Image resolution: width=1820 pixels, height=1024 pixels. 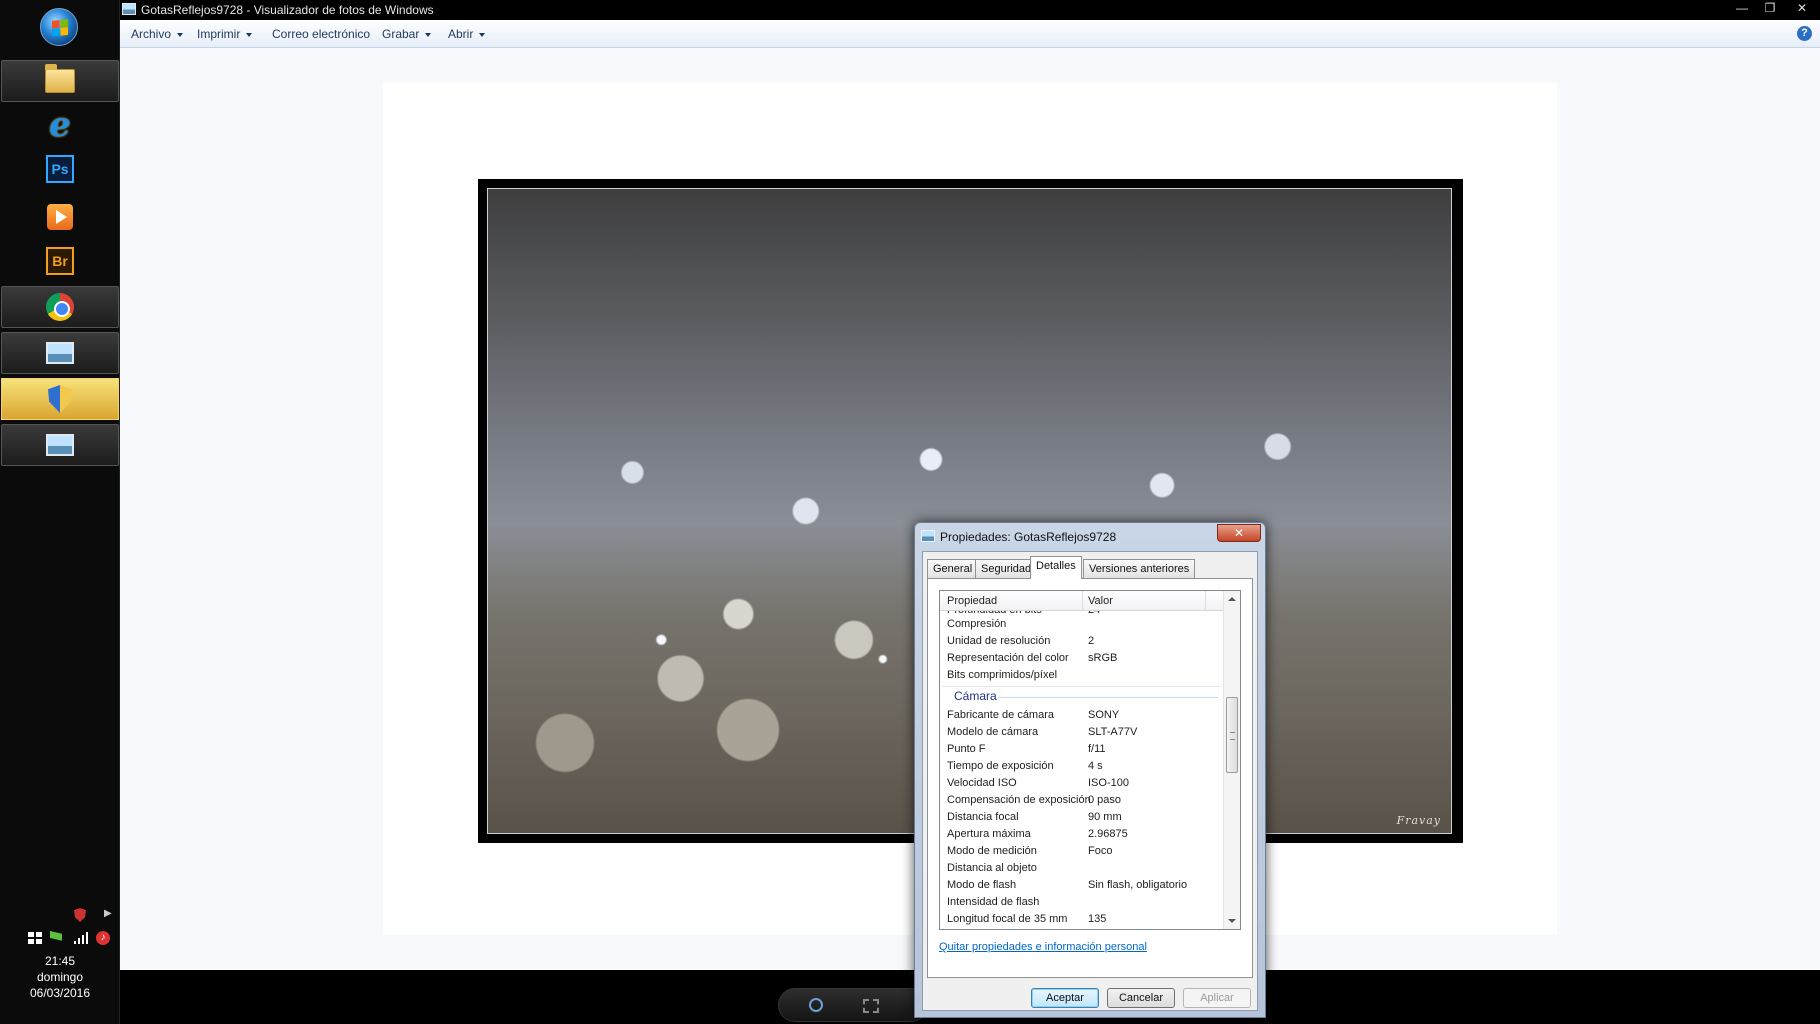 I want to click on table-row: Longitud focal de 35 mm 135, so click(x=1082, y=919).